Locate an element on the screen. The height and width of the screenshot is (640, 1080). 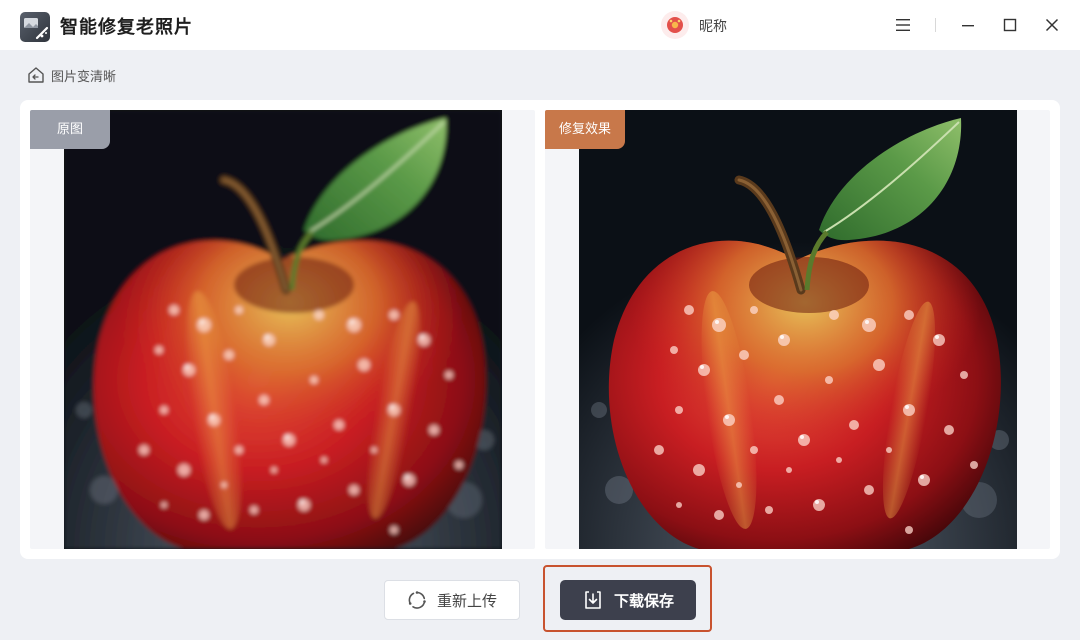
app-title: 智能修复老照片 is located at coordinates (126, 27).